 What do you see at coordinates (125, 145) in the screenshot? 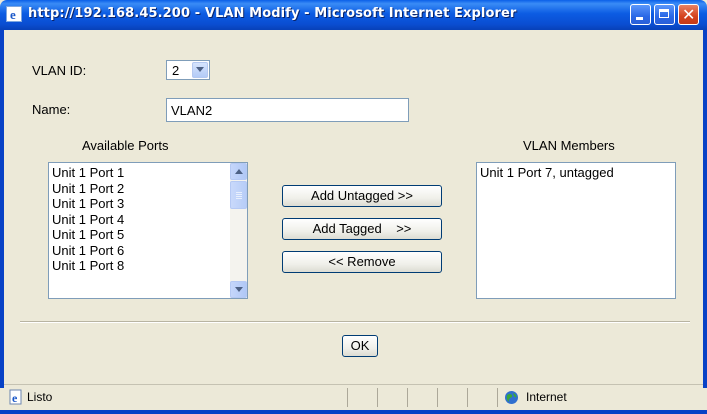
I see `available-ports-label: Available Ports` at bounding box center [125, 145].